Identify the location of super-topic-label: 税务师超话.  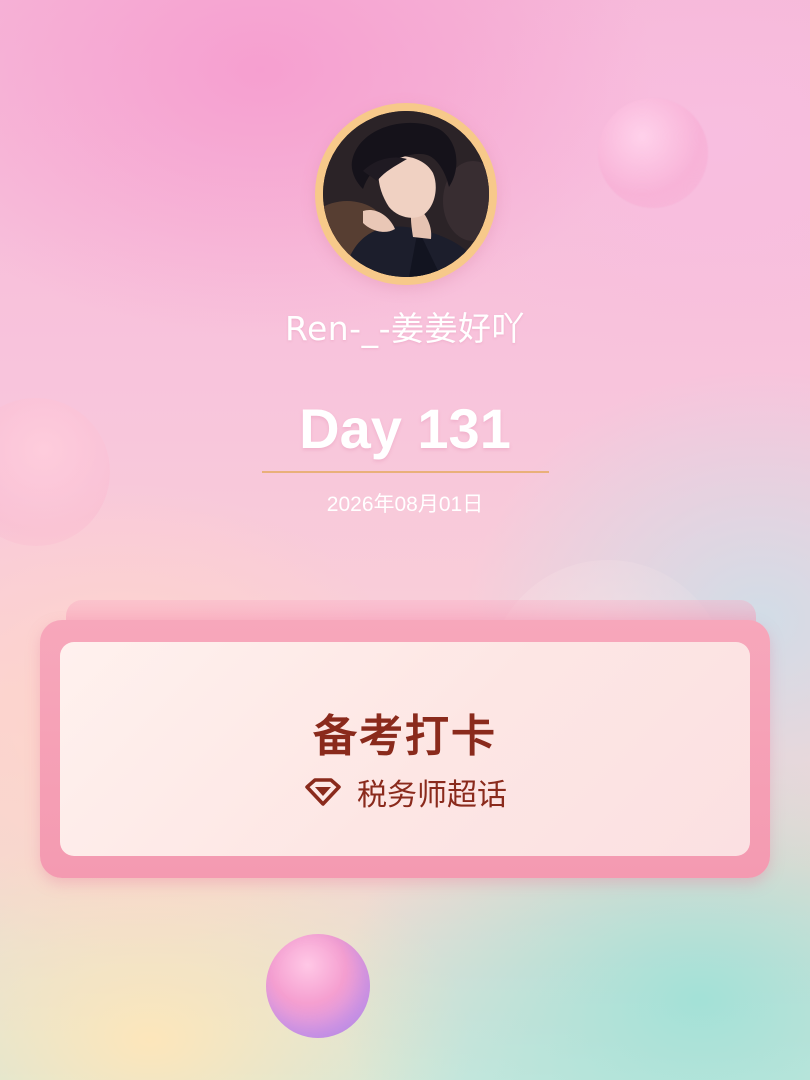
(432, 795).